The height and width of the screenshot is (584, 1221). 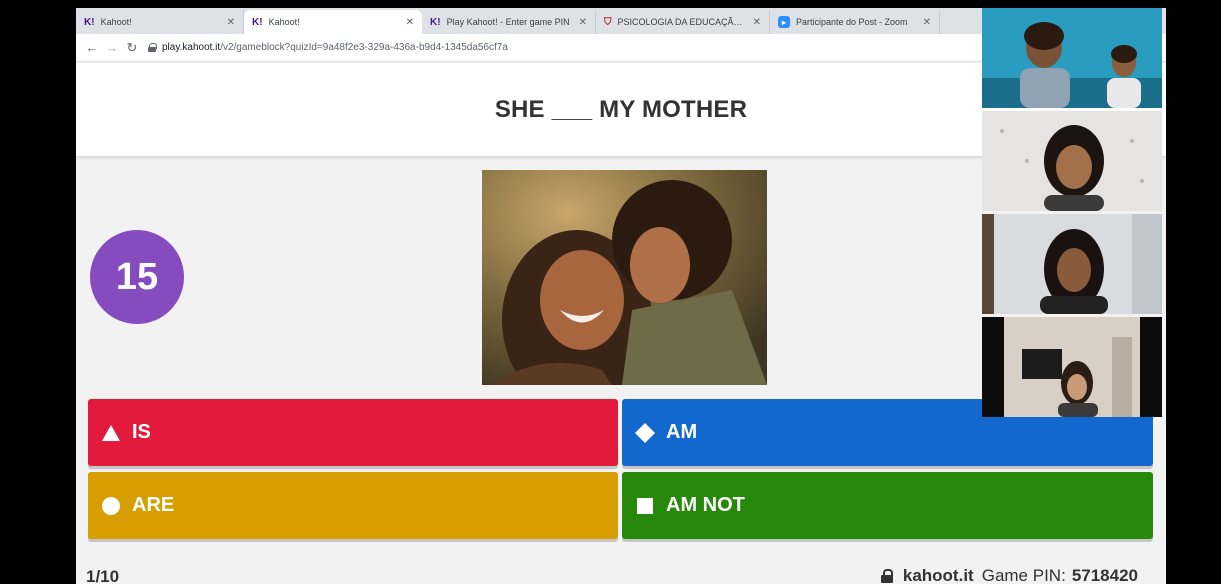 I want to click on reload-icon: ↻, so click(x=132, y=48).